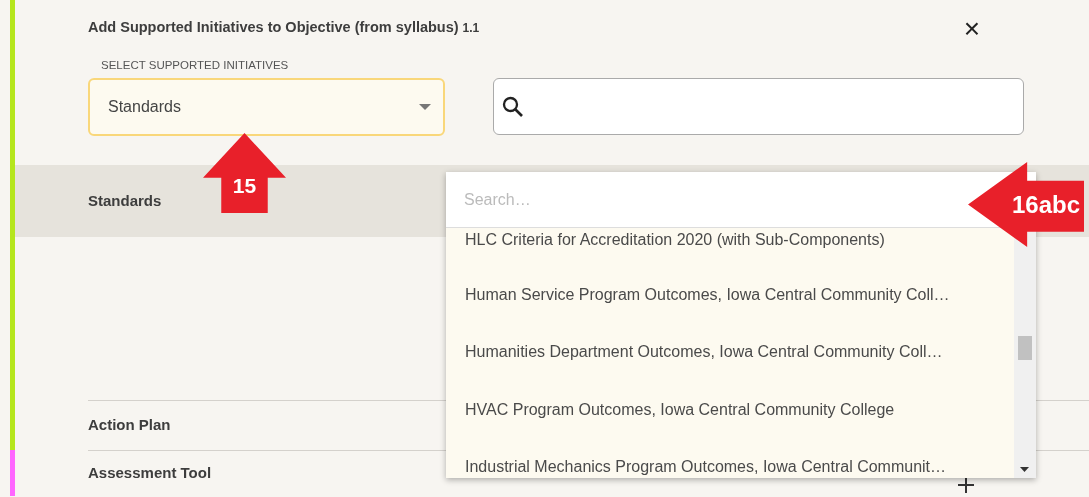  Describe the element at coordinates (195, 65) in the screenshot. I see `field-label: SELECT SUPPORTED INITIATIVES` at that location.